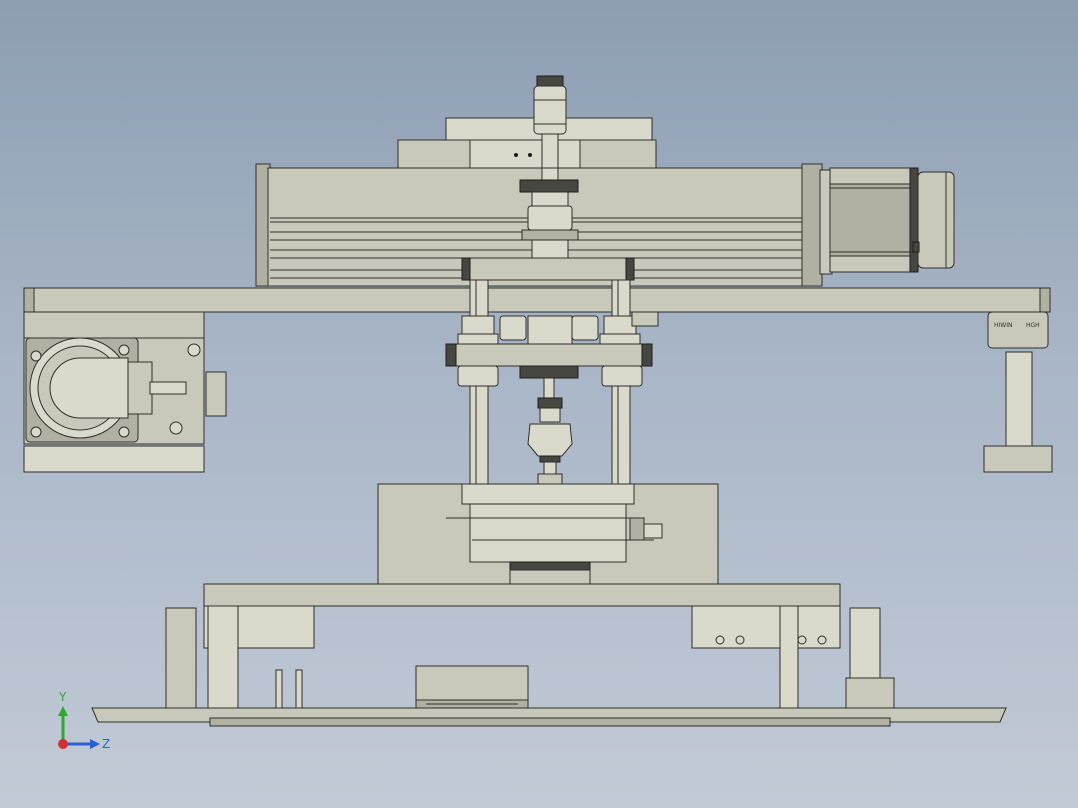 The image size is (1078, 808). Describe the element at coordinates (62, 697) in the screenshot. I see `triad-y-label: Y` at that location.